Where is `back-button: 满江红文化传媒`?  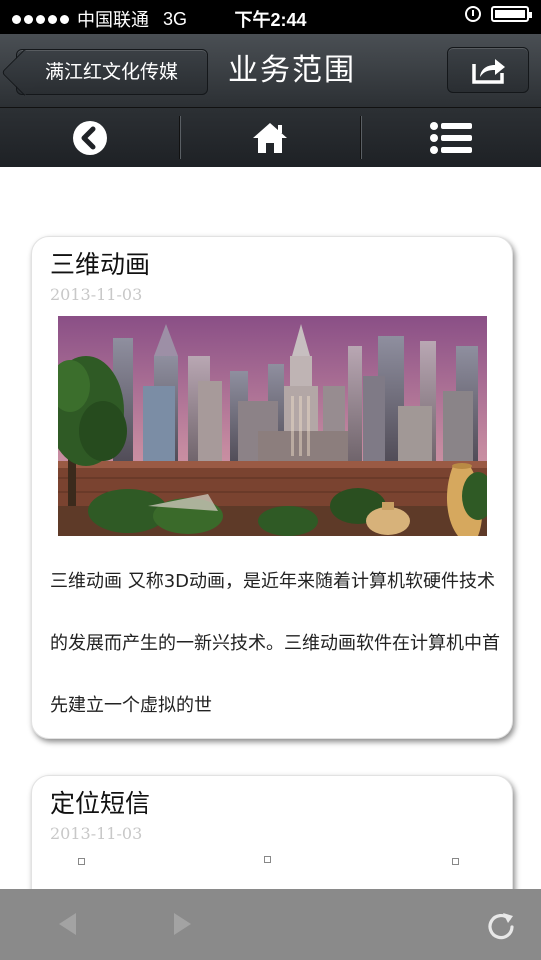
back-button: 满江红文化传媒 is located at coordinates (112, 72).